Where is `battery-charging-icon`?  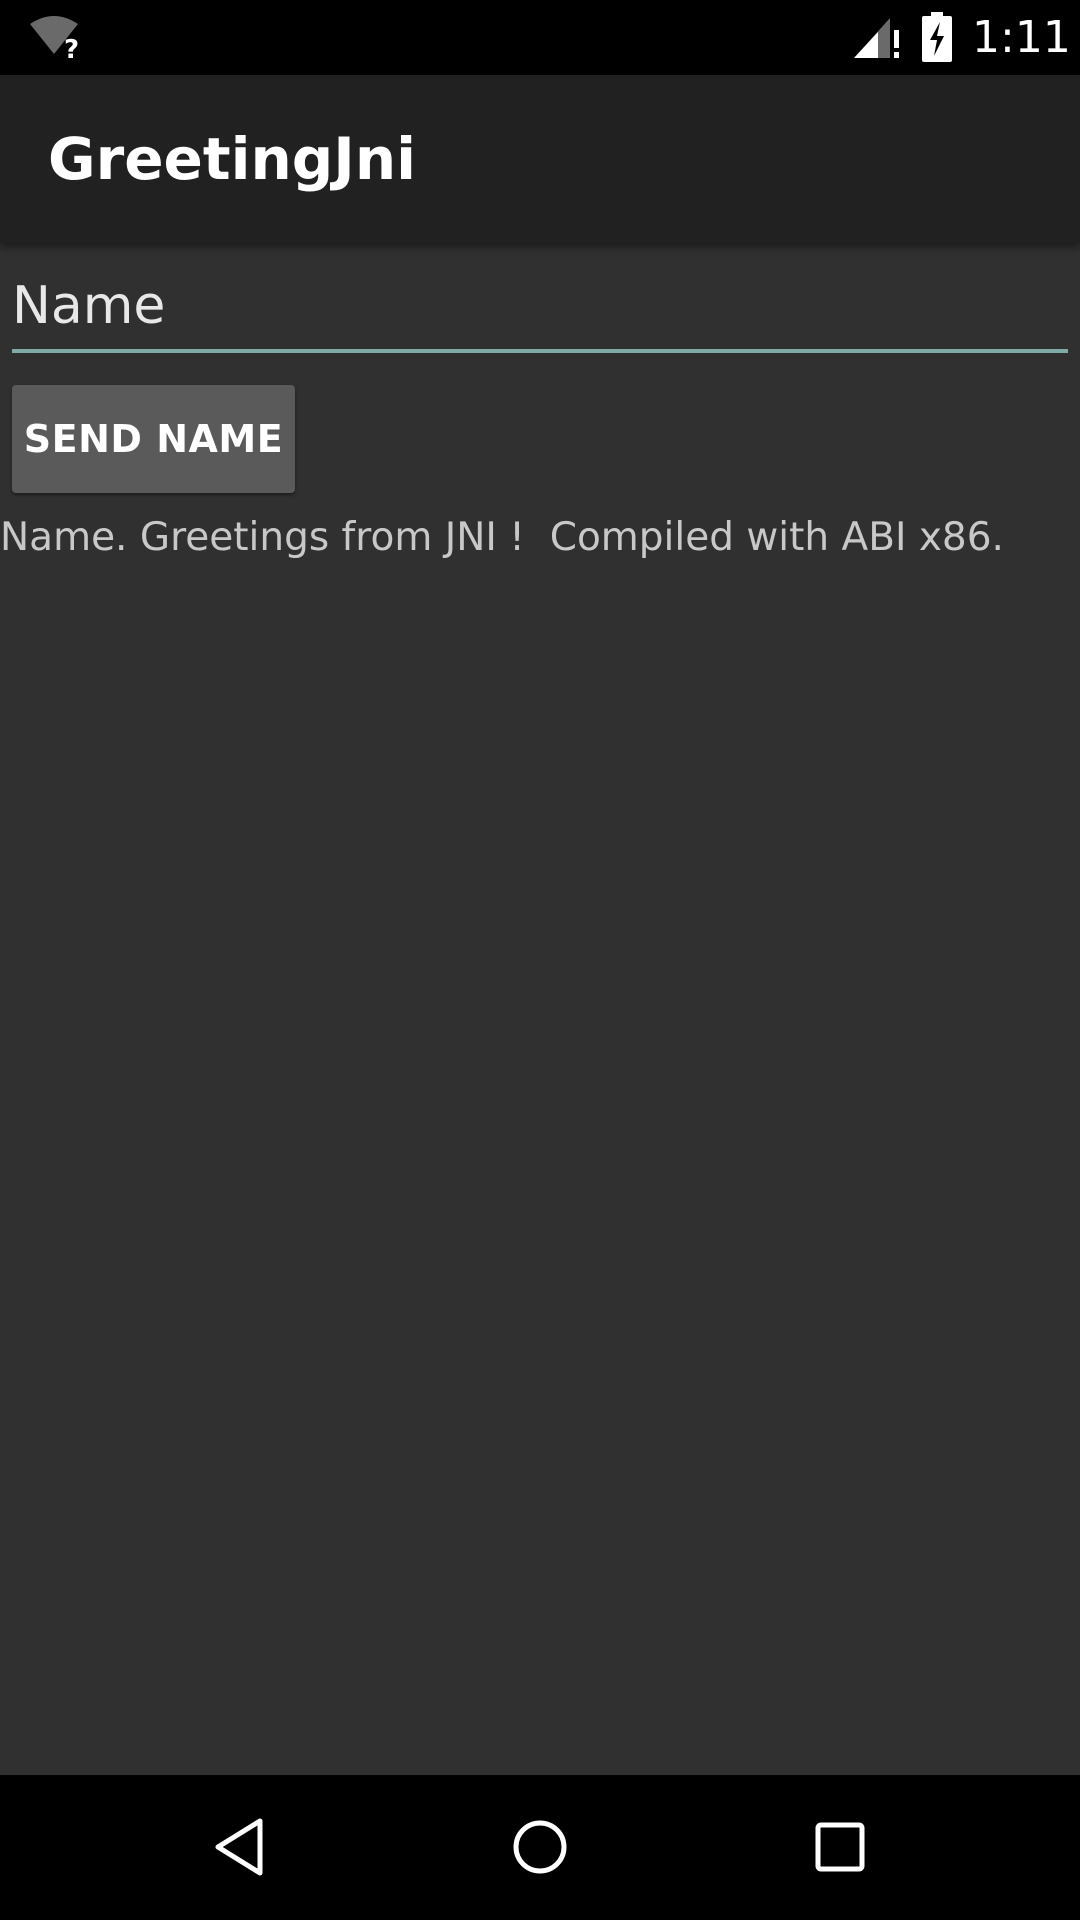 battery-charging-icon is located at coordinates (937, 37).